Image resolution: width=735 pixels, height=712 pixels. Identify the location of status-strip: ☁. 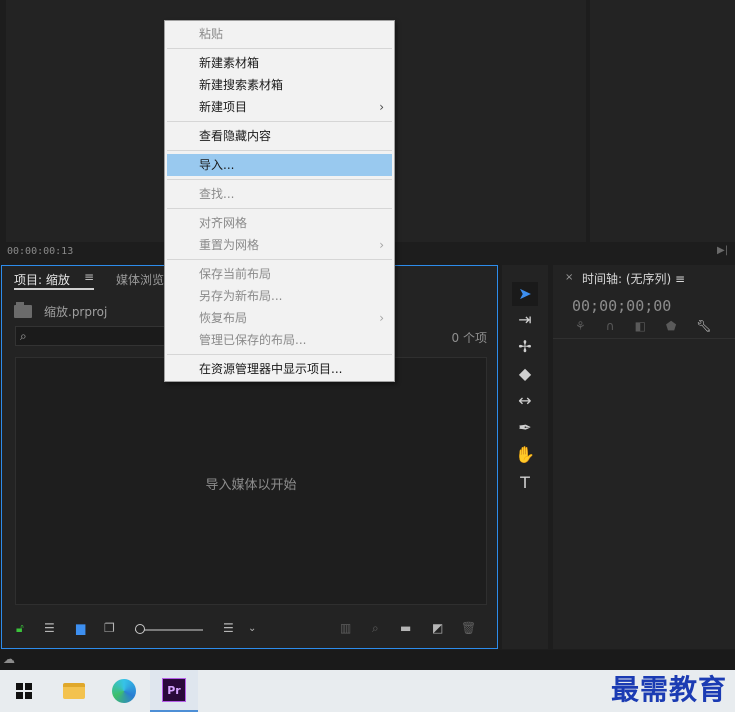
(367, 660).